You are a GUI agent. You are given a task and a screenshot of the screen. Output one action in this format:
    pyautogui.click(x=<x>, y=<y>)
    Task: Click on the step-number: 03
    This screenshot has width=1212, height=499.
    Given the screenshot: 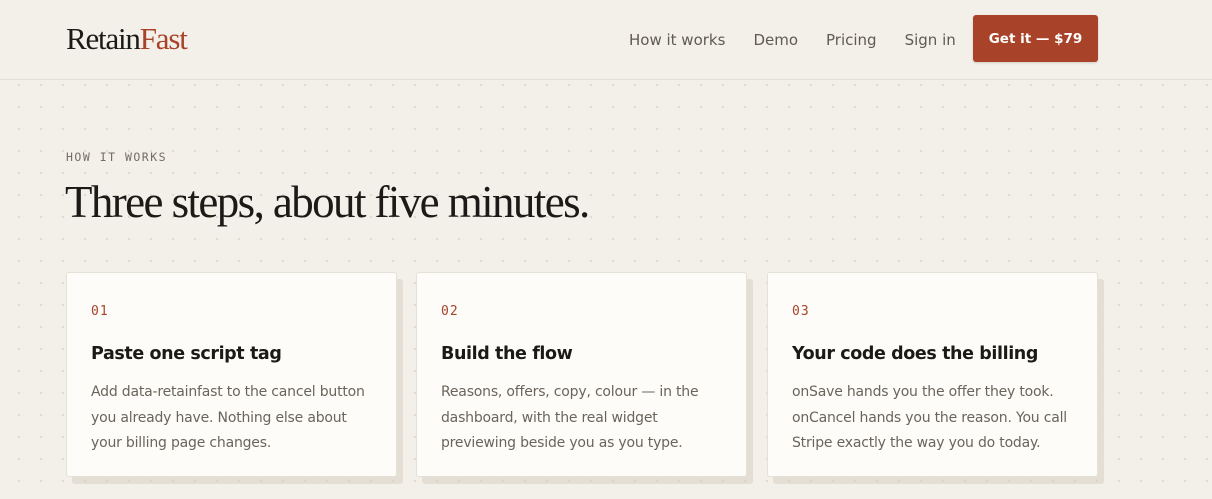 What is the action you would take?
    pyautogui.click(x=801, y=311)
    